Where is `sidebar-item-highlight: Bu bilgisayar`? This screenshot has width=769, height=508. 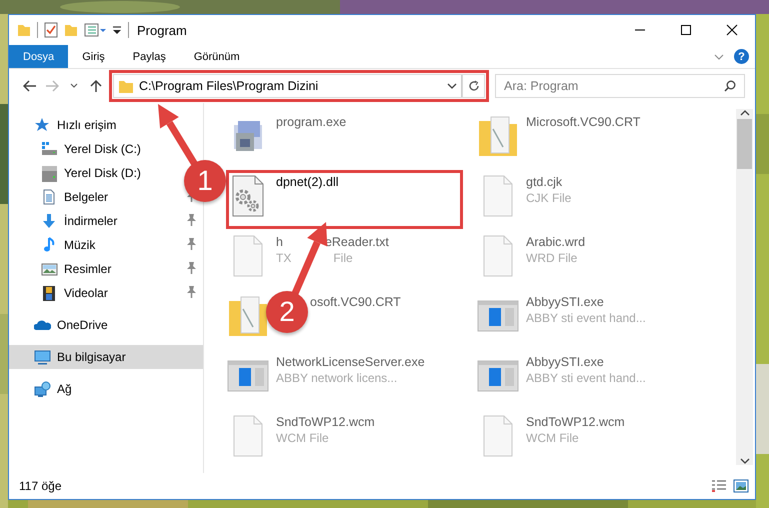
sidebar-item-highlight: Bu bilgisayar is located at coordinates (106, 357).